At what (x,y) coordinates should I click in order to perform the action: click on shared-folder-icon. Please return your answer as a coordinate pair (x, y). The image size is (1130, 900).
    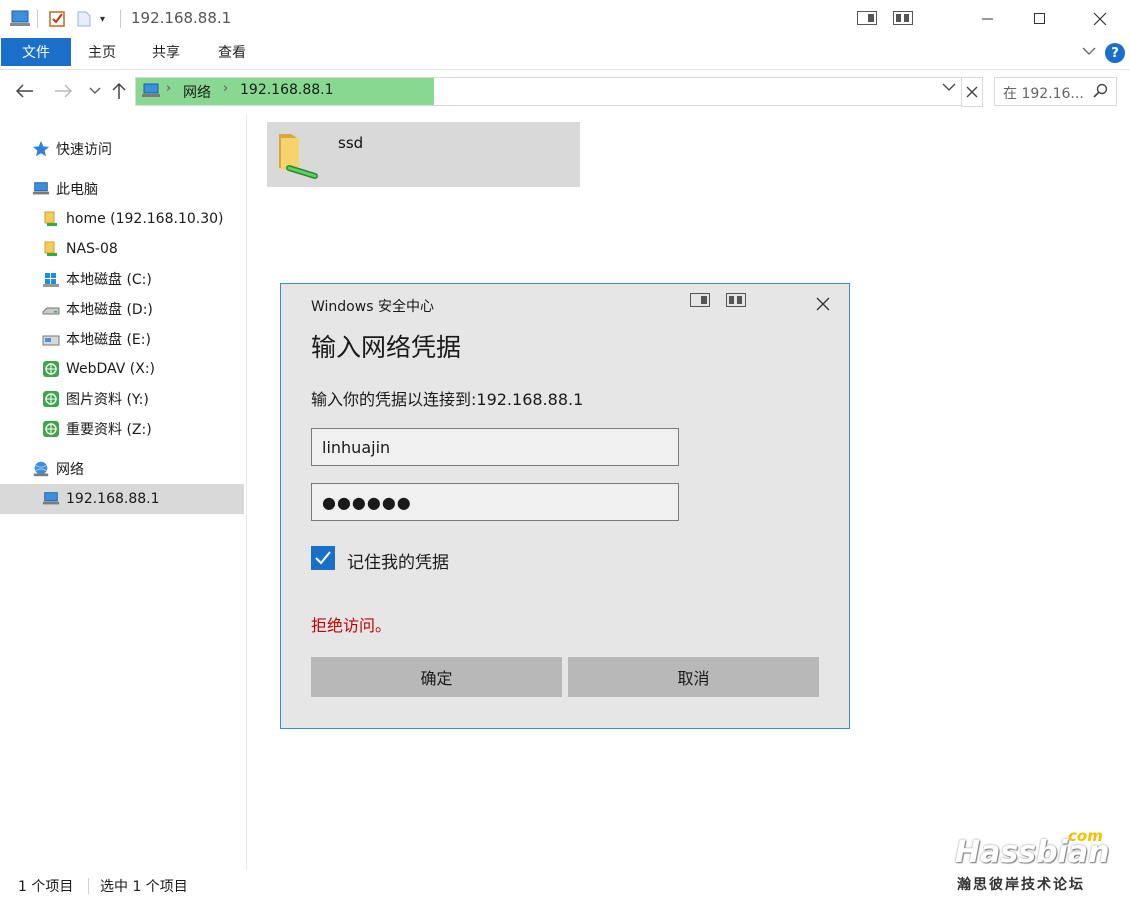
    Looking at the image, I should click on (297, 156).